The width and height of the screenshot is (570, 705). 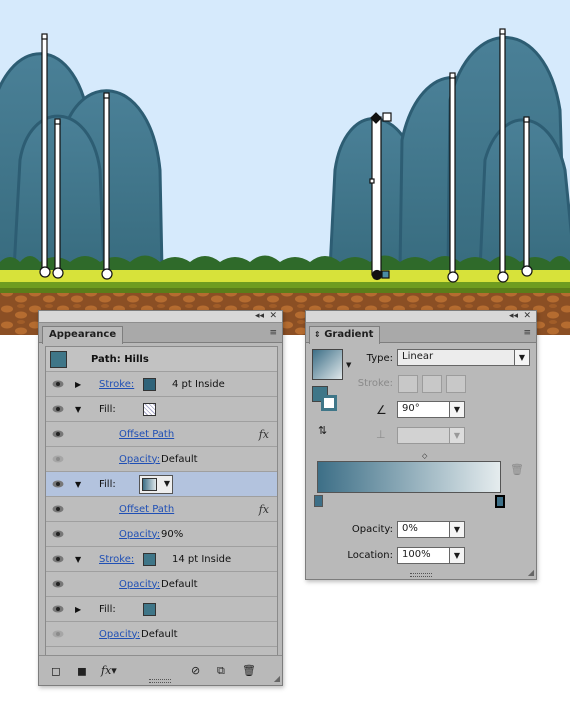 What do you see at coordinates (322, 430) in the screenshot?
I see `reverse-gradient-icon: ⇅` at bounding box center [322, 430].